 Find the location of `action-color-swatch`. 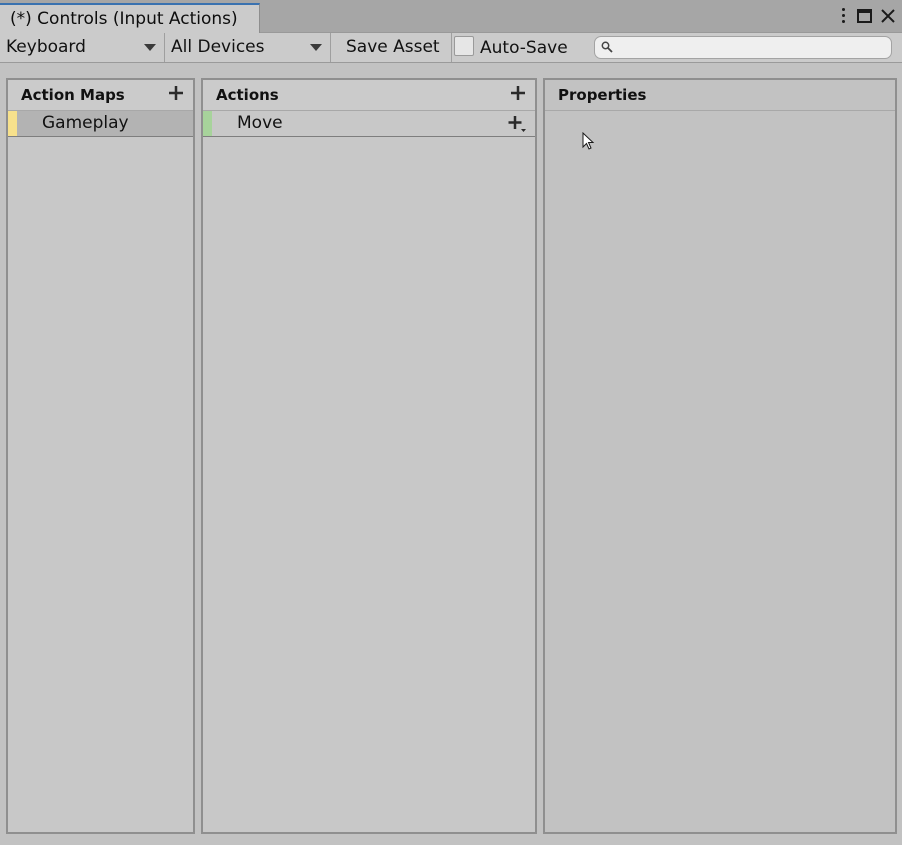

action-color-swatch is located at coordinates (207, 123).